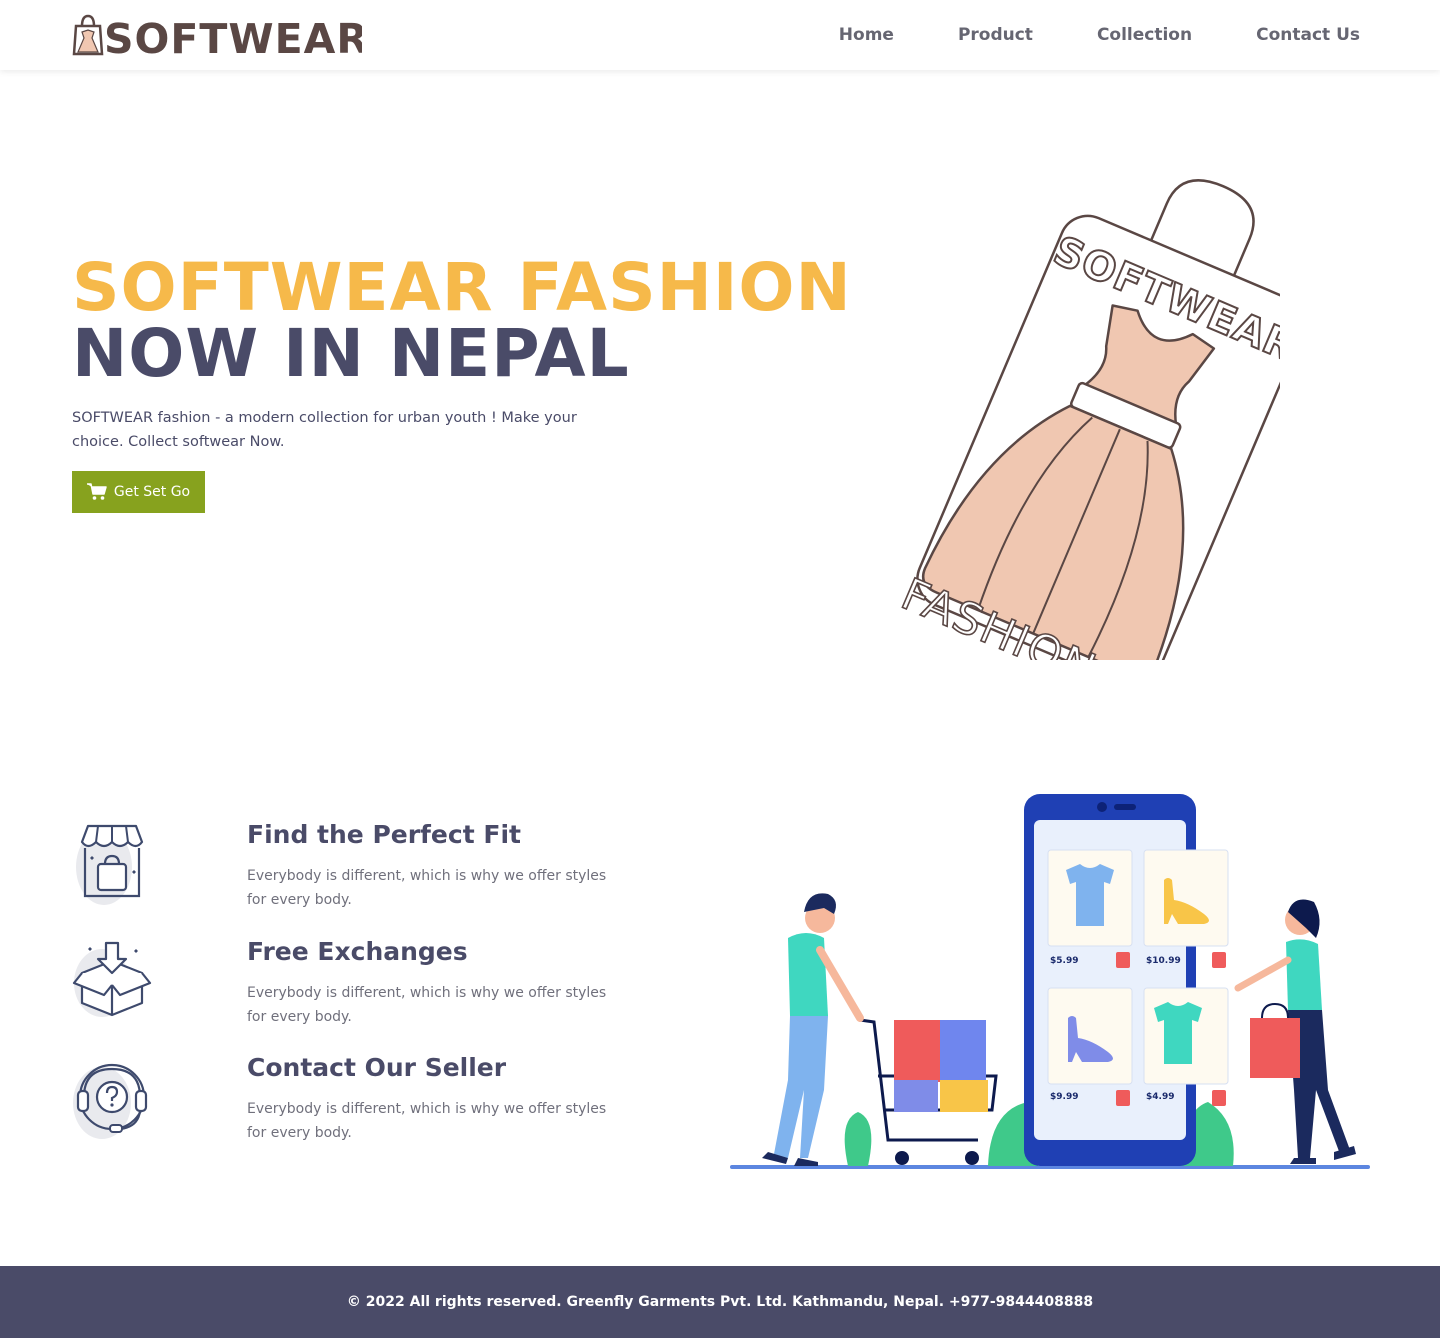 This screenshot has width=1440, height=1338. Describe the element at coordinates (152, 492) in the screenshot. I see `cta-label: Get Set Go` at that location.